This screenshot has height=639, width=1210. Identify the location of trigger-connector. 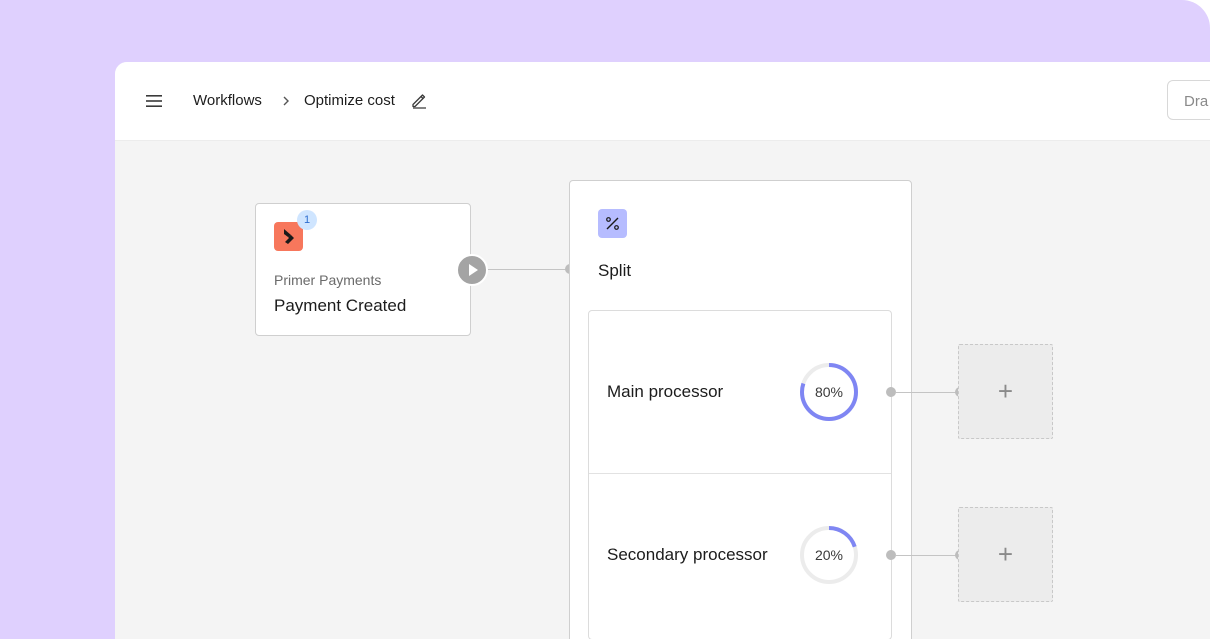
(529, 269).